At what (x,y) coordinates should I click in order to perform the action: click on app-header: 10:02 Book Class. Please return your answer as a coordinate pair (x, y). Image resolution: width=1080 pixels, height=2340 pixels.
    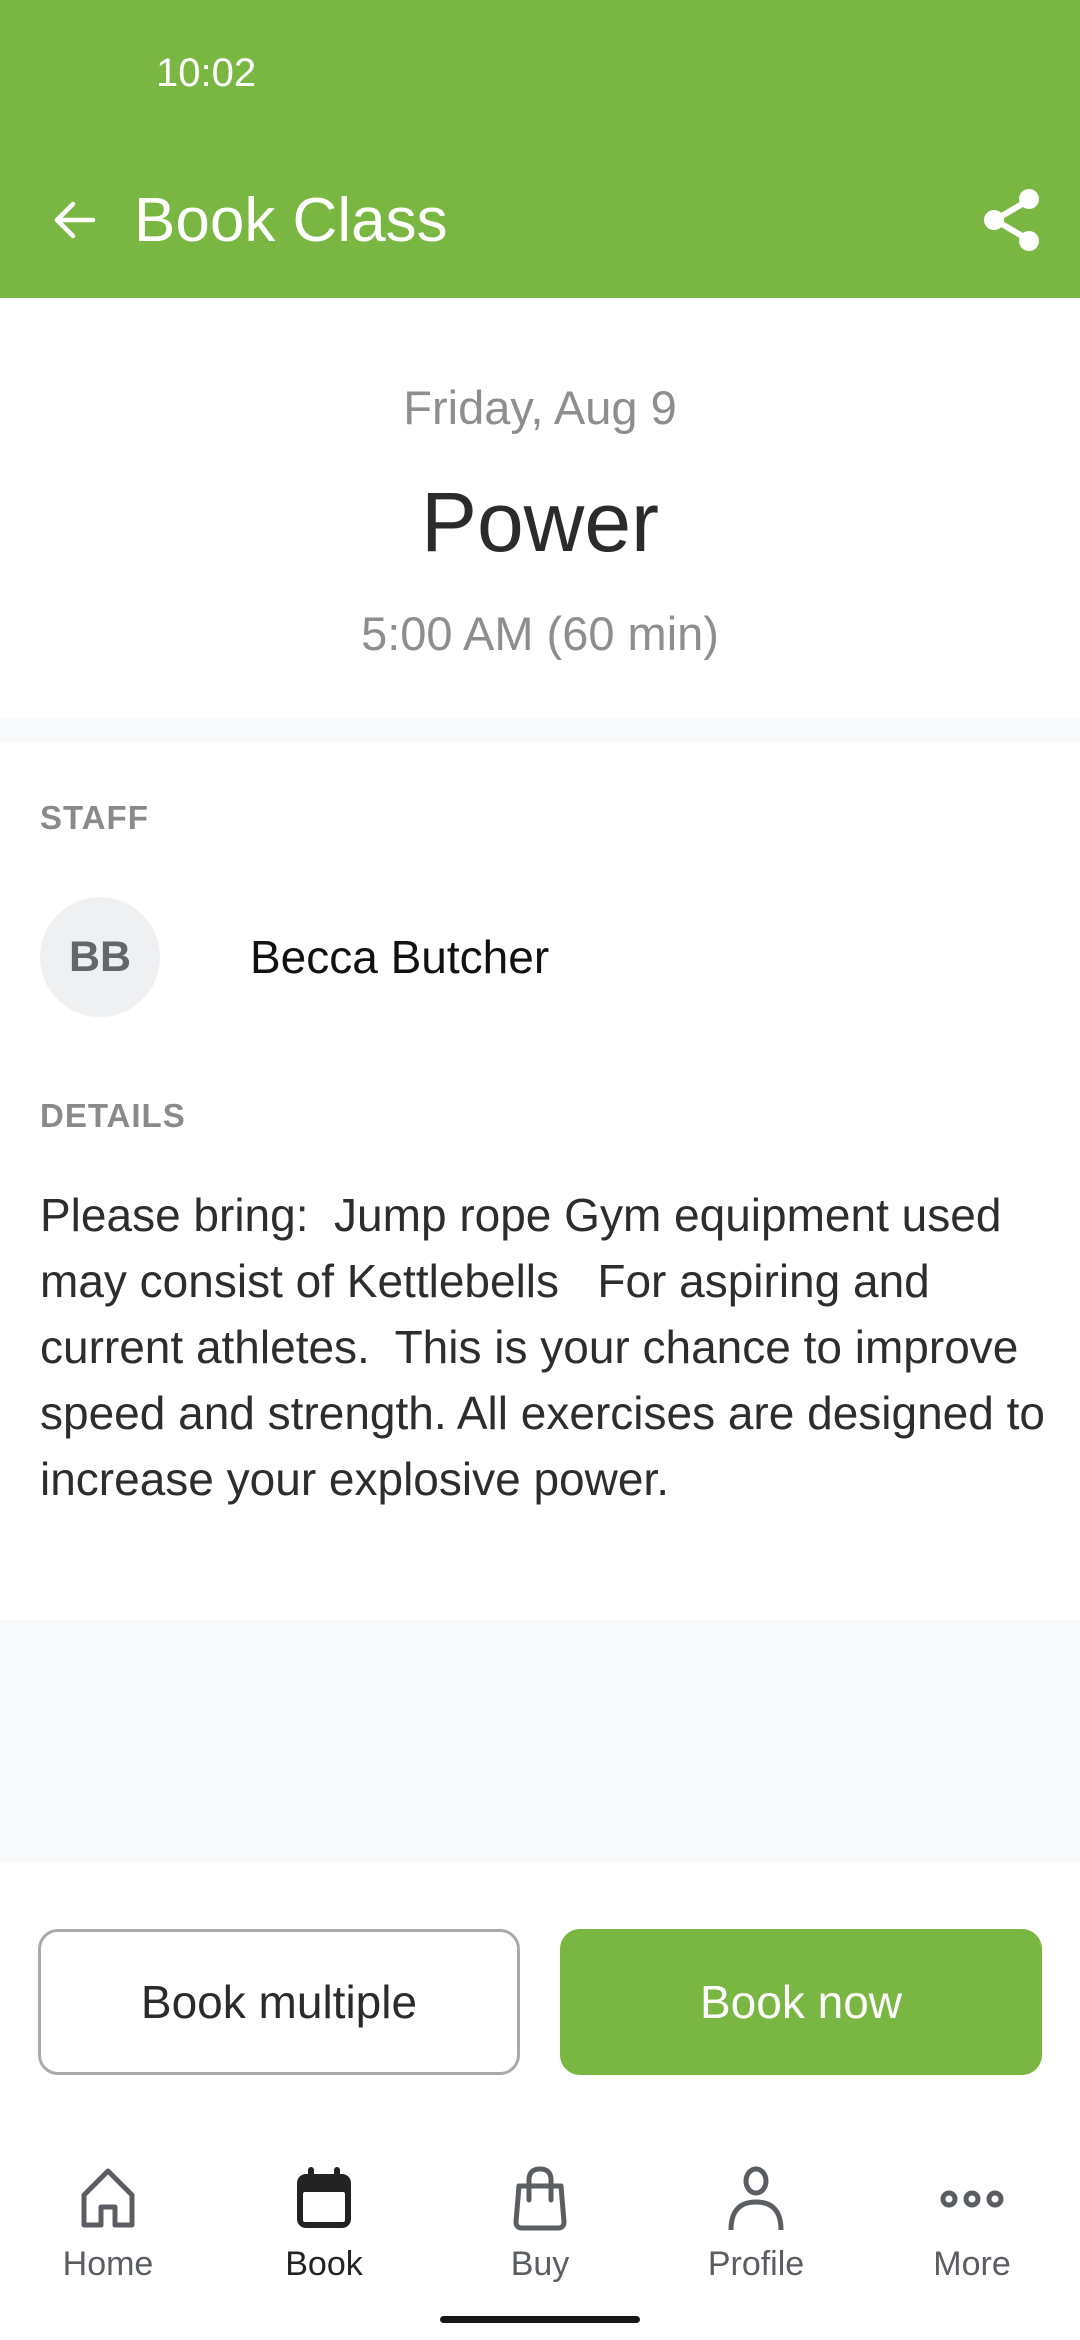
    Looking at the image, I should click on (540, 149).